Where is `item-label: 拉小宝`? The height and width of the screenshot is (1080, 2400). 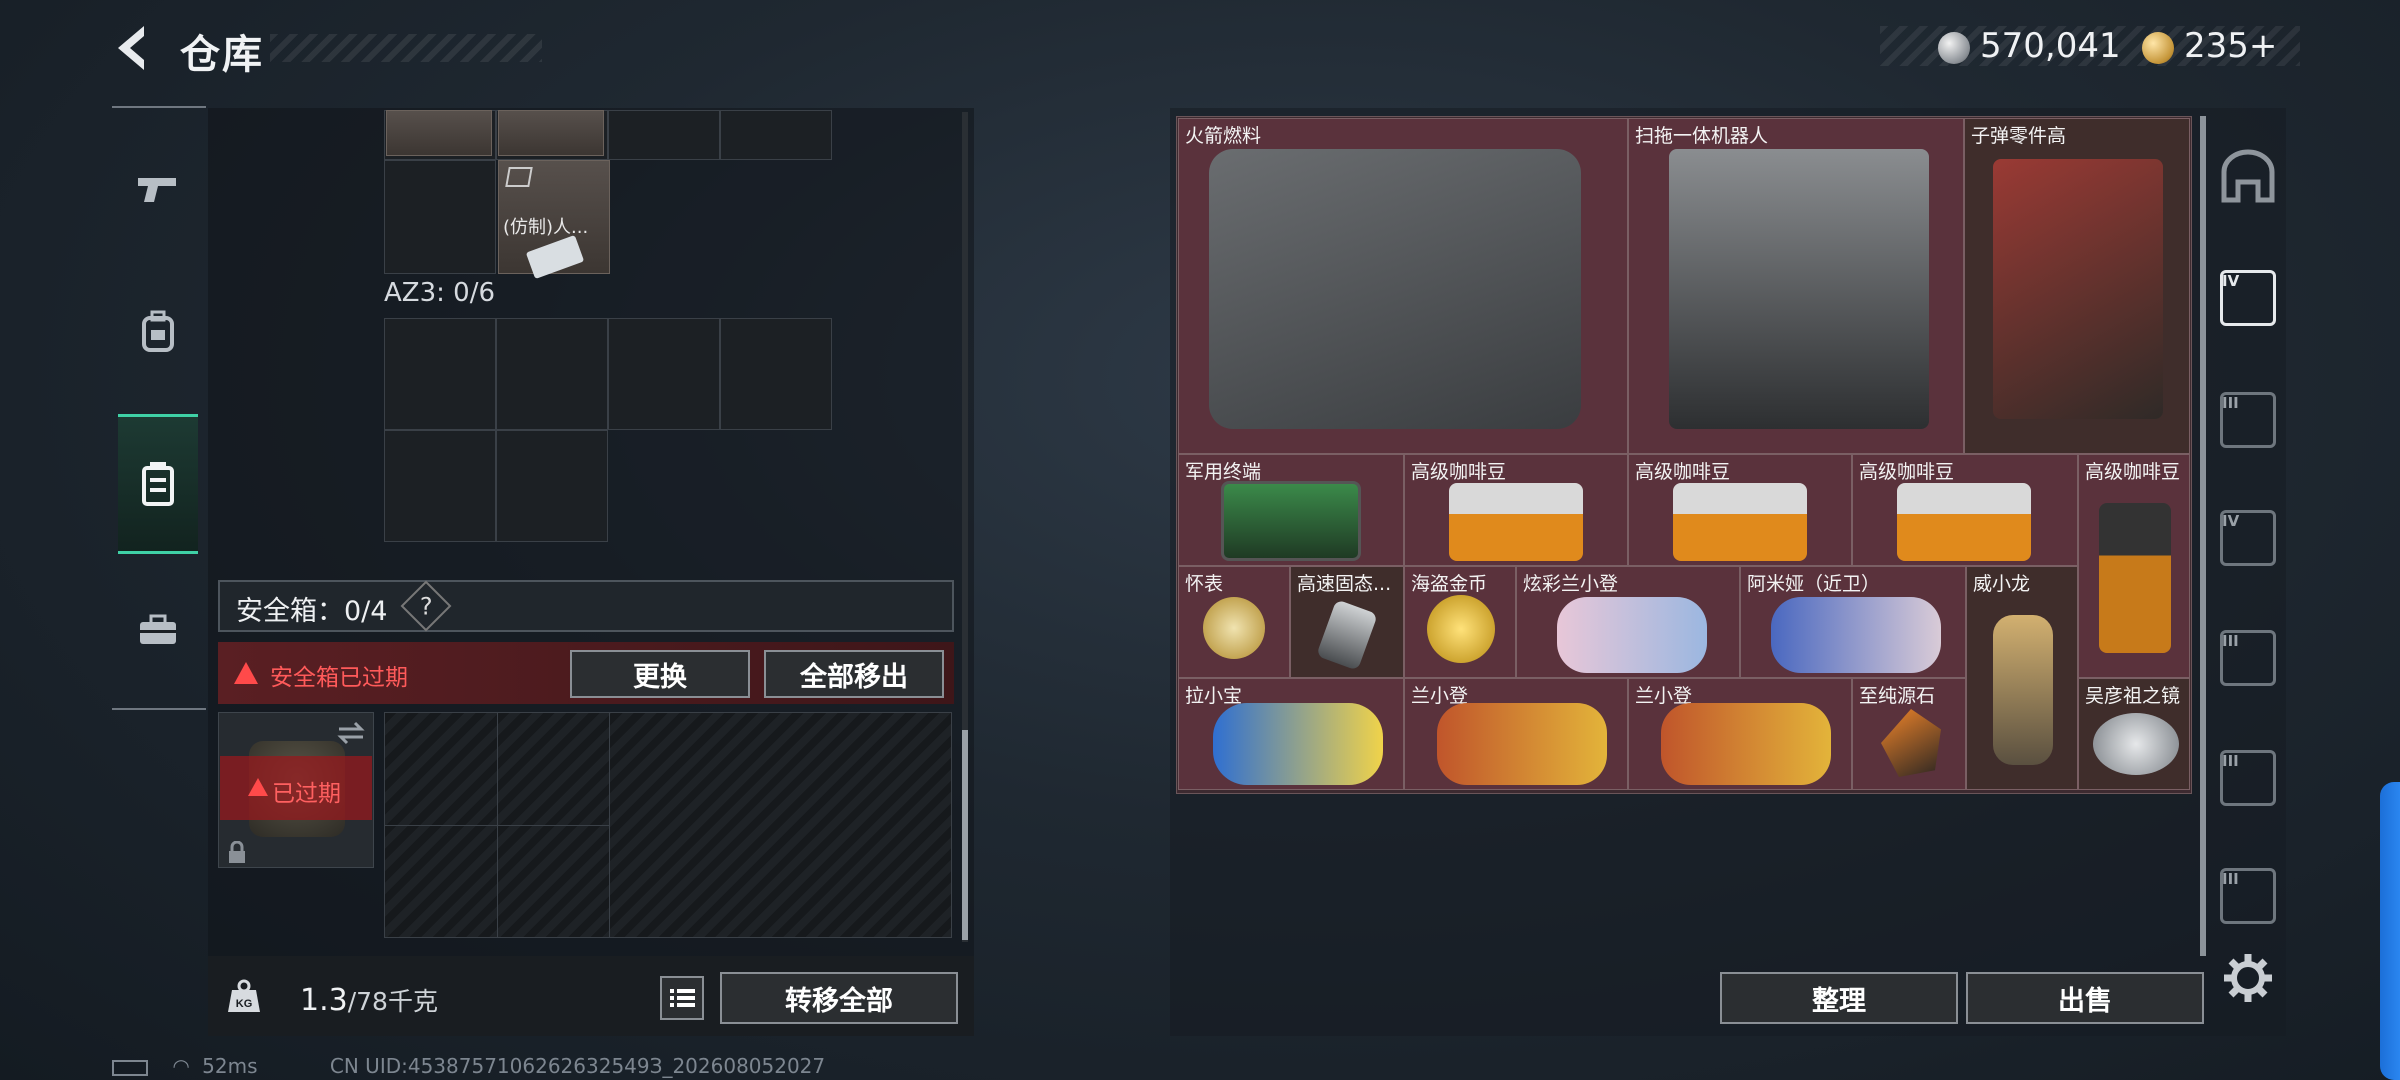 item-label: 拉小宝 is located at coordinates (1214, 696).